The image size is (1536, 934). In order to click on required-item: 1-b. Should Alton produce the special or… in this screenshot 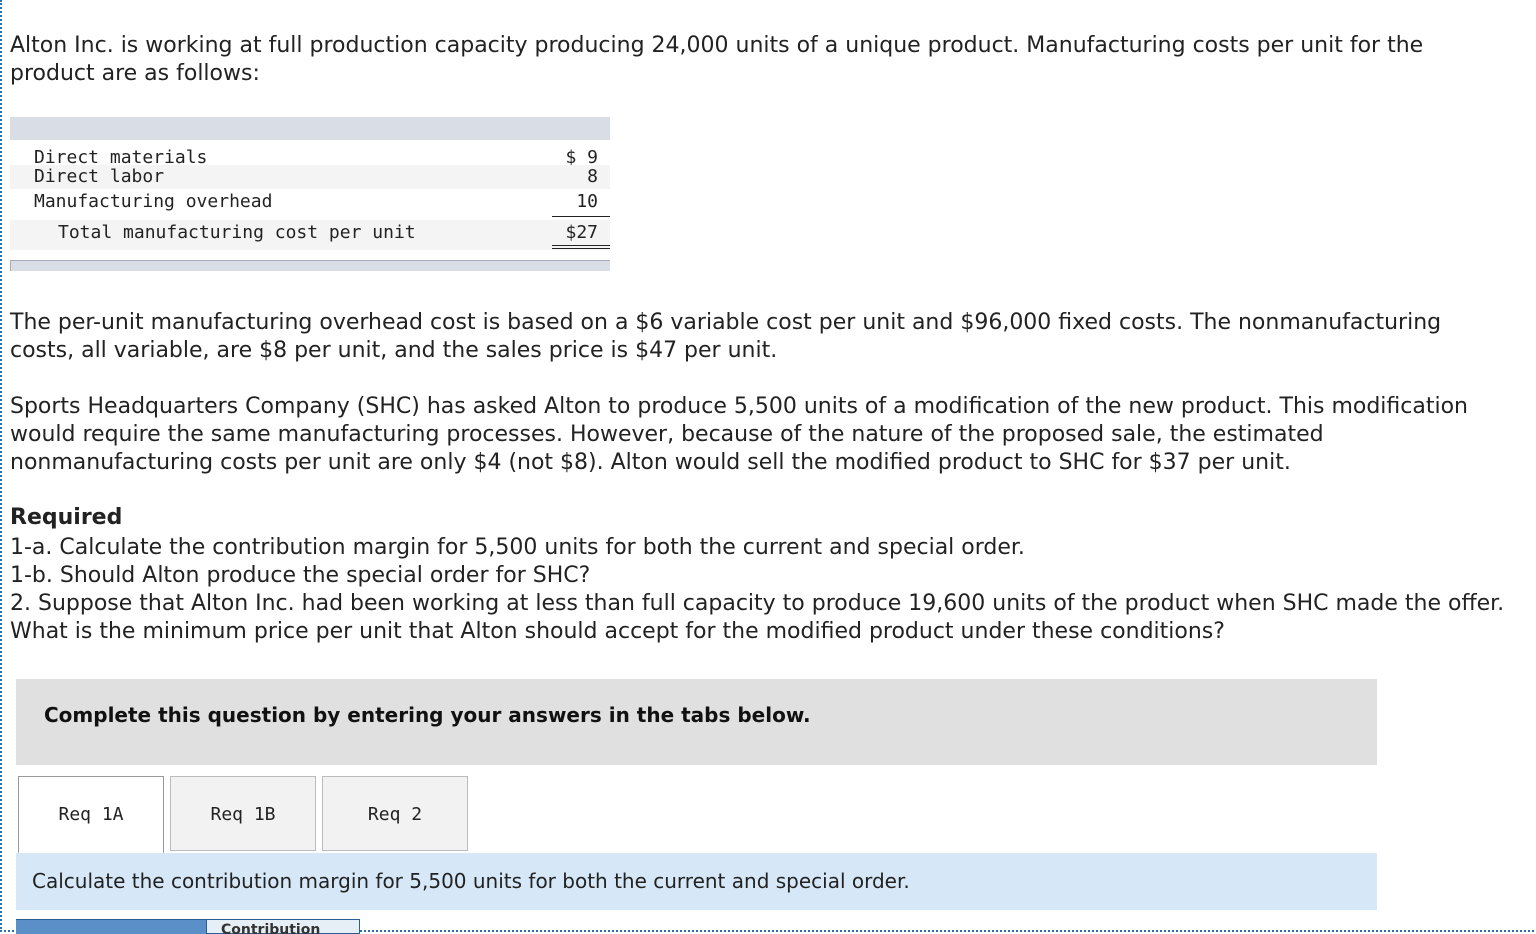, I will do `click(300, 575)`.